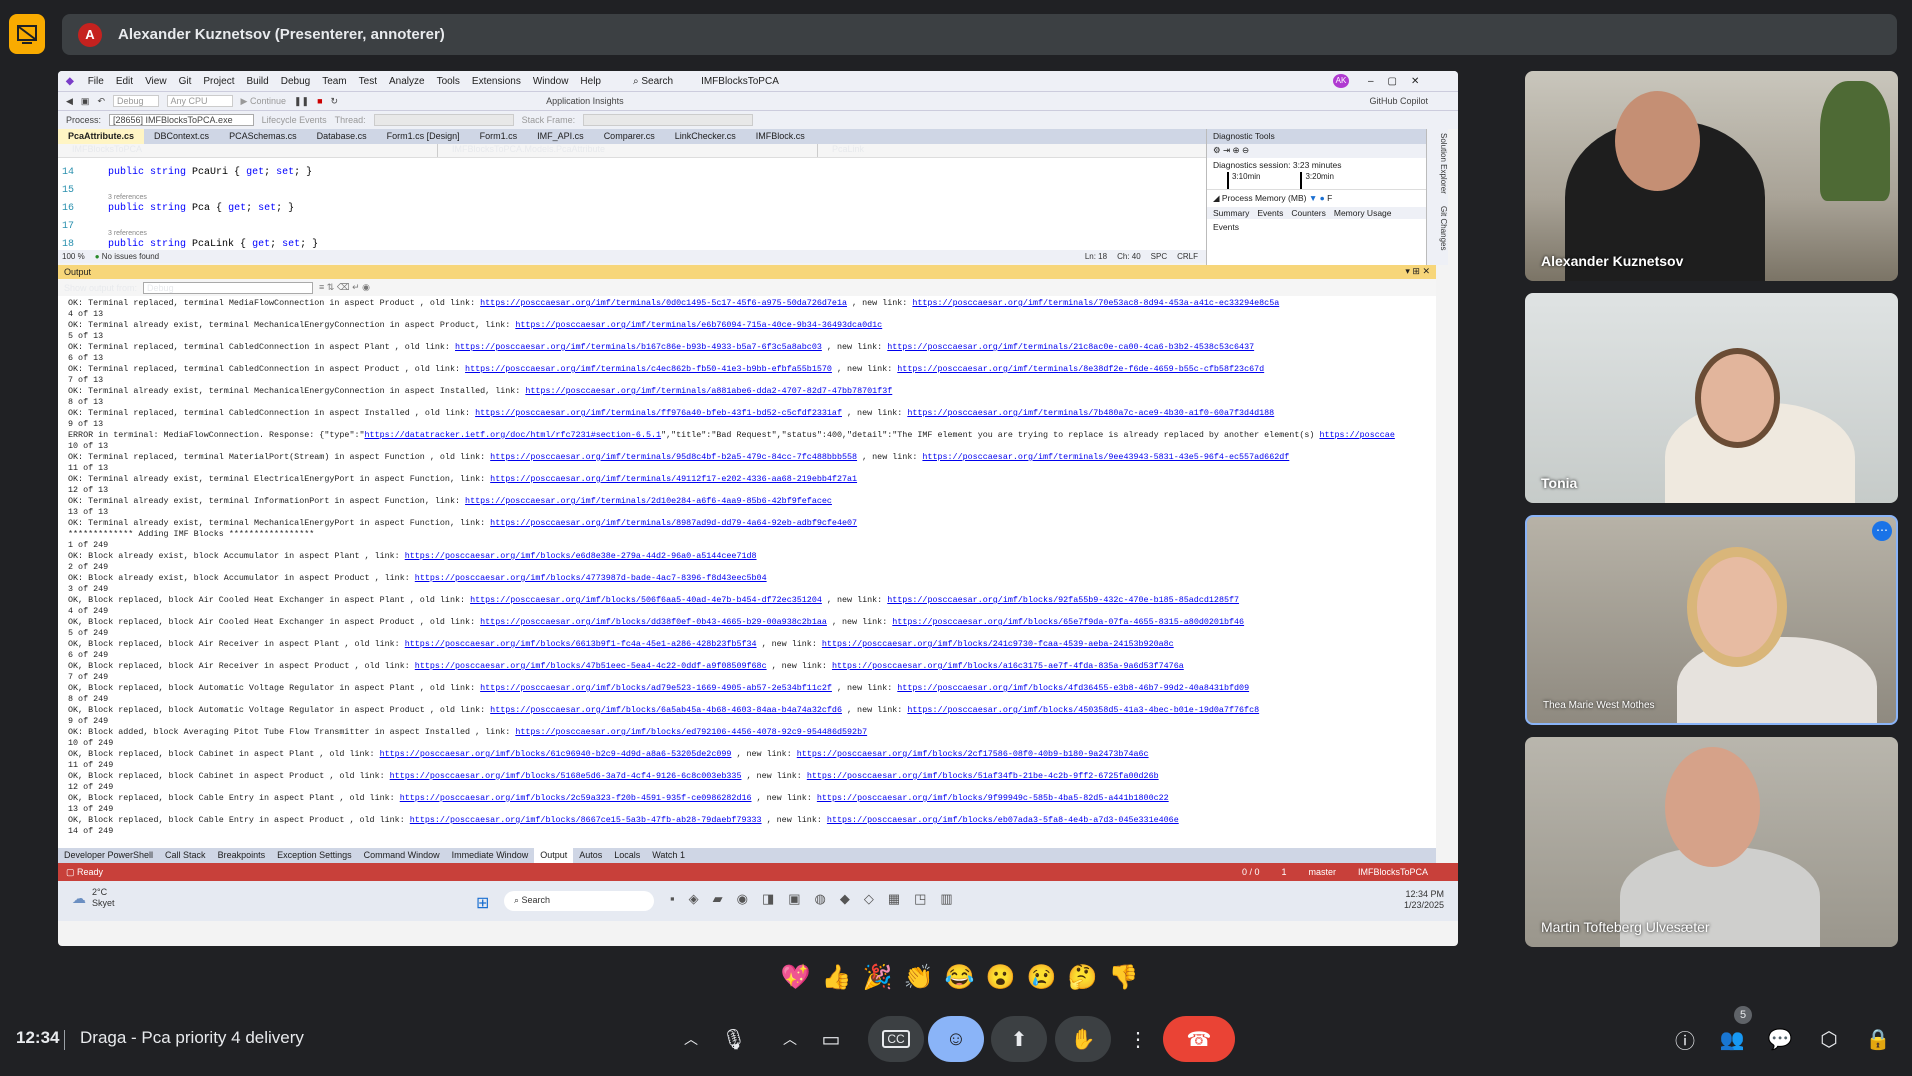 The width and height of the screenshot is (1912, 1076). I want to click on host-controls-icon: 🔒, so click(1878, 1039).